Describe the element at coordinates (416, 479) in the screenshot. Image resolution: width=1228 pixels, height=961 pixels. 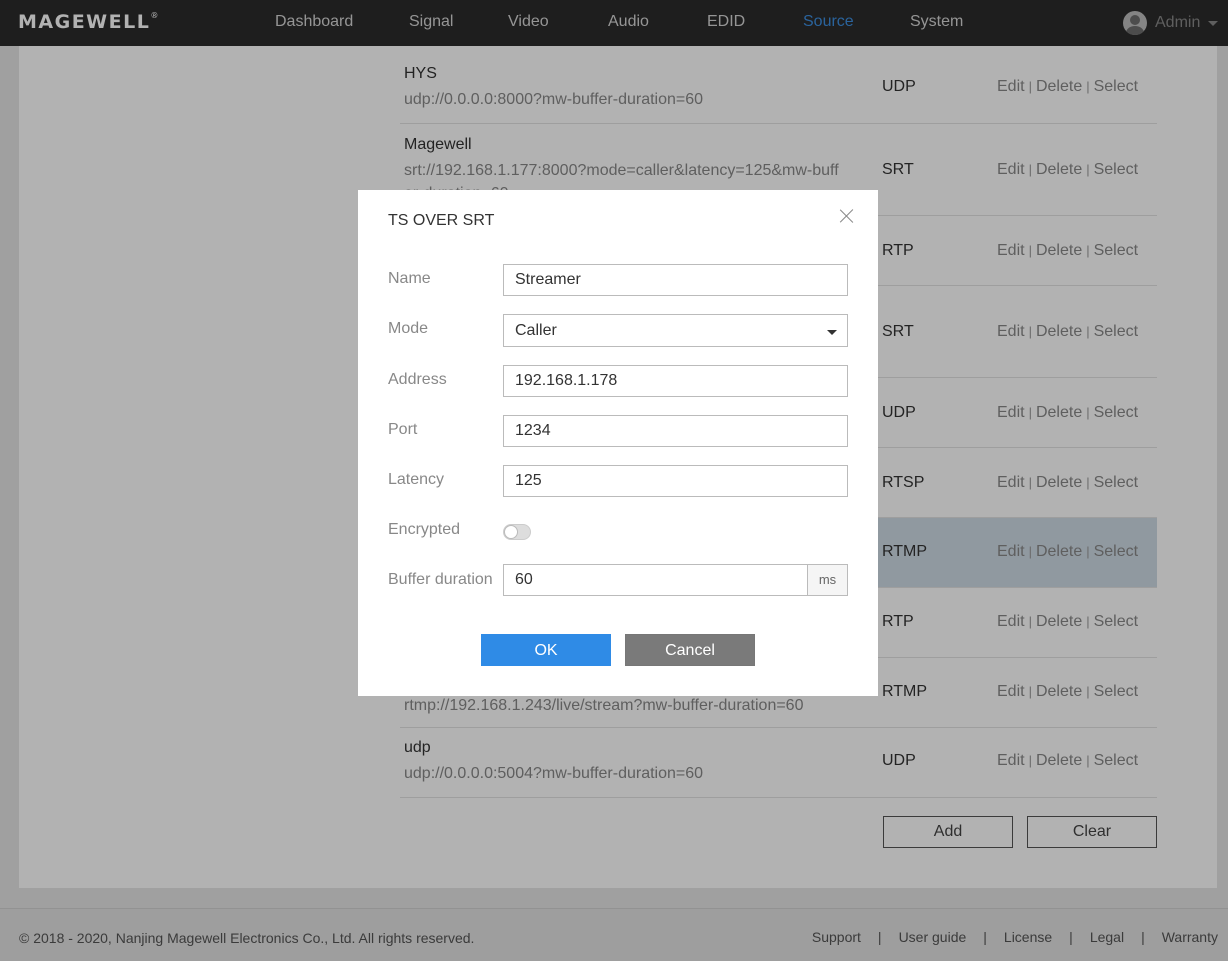
I see `latency-label: Latency` at that location.